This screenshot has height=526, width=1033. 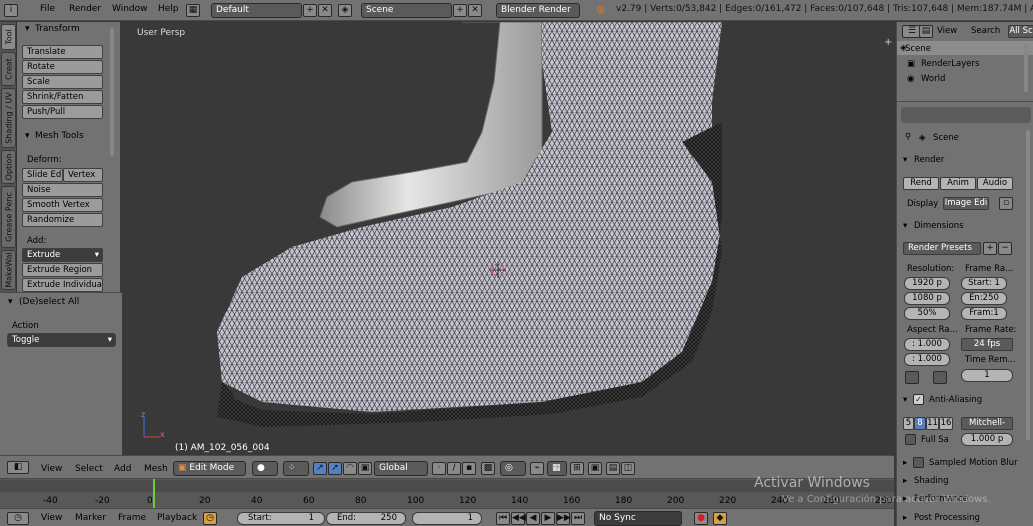 What do you see at coordinates (958, 183) in the screenshot?
I see `render-animation-button: Anim` at bounding box center [958, 183].